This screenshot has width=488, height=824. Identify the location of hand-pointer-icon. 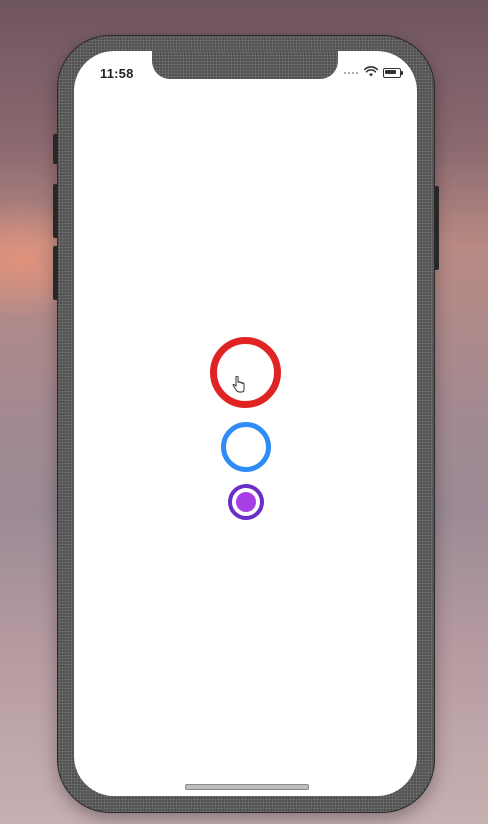
(238, 384).